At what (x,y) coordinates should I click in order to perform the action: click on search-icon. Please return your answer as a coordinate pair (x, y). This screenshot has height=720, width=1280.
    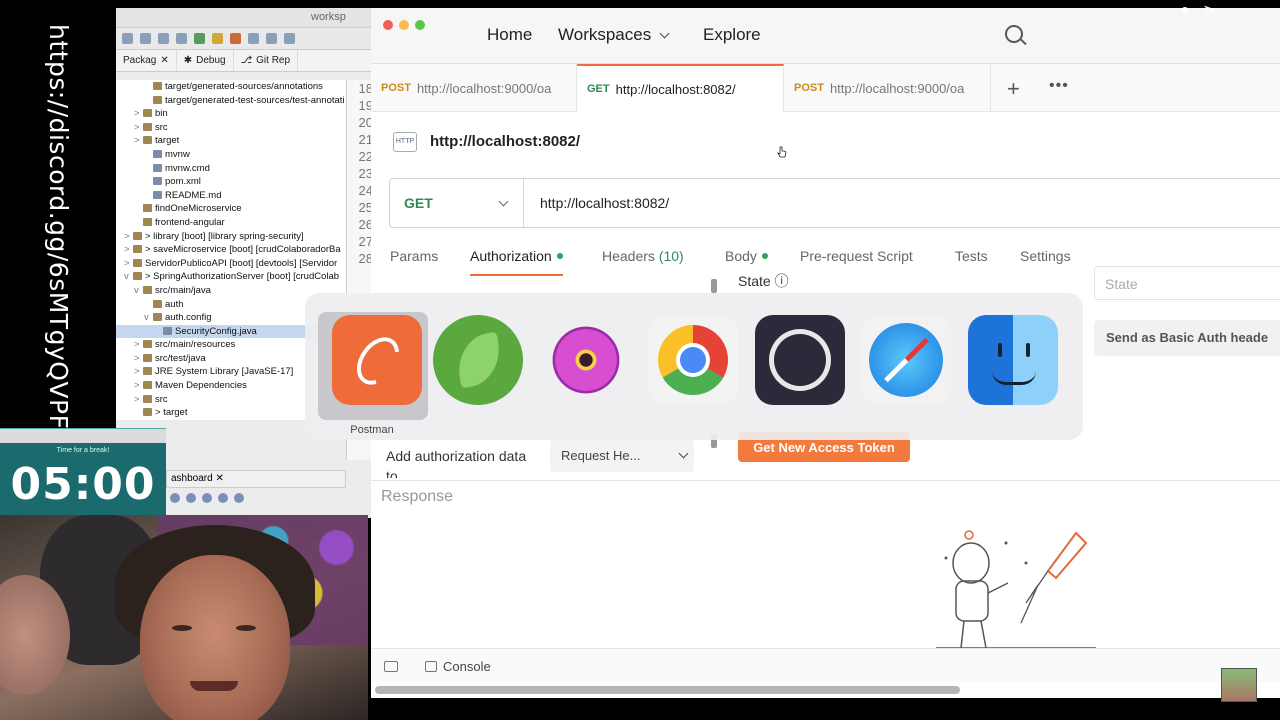
    Looking at the image, I should click on (1014, 34).